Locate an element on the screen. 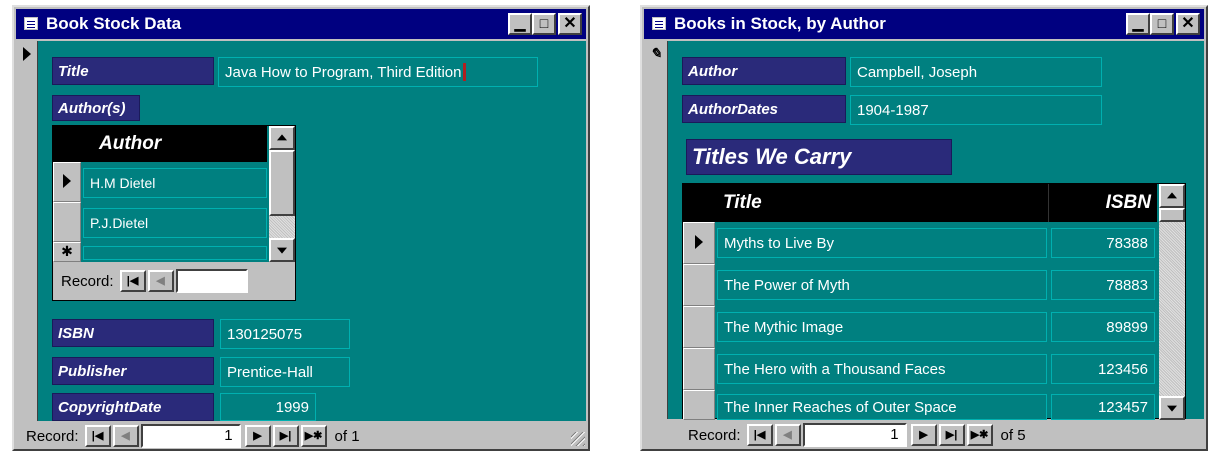 This screenshot has height=454, width=1220. record-selector is located at coordinates (27, 231).